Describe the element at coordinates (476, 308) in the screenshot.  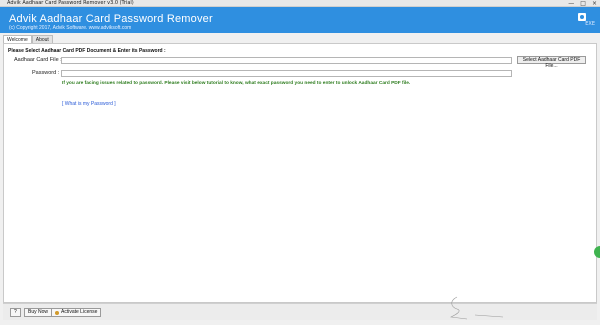
I see `signature-scribble` at that location.